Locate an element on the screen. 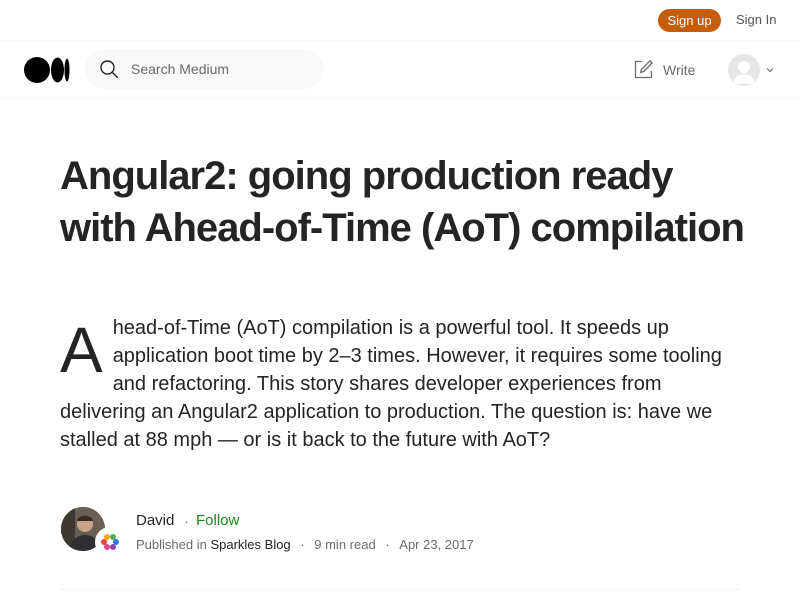 This screenshot has height=600, width=800. search-icon is located at coordinates (109, 69).